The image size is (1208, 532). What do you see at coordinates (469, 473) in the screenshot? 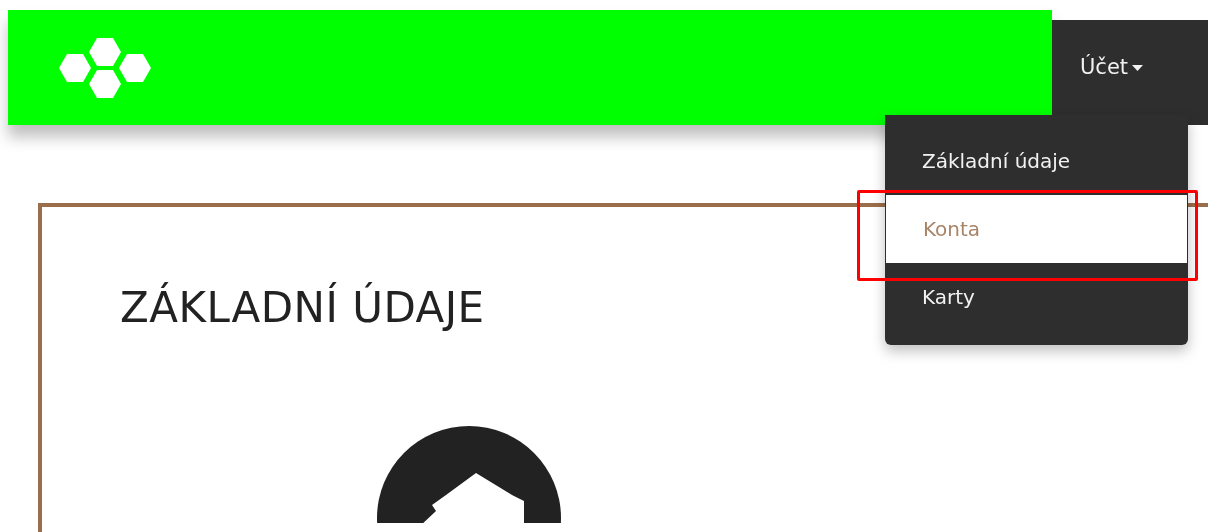
I see `avatar-icon` at bounding box center [469, 473].